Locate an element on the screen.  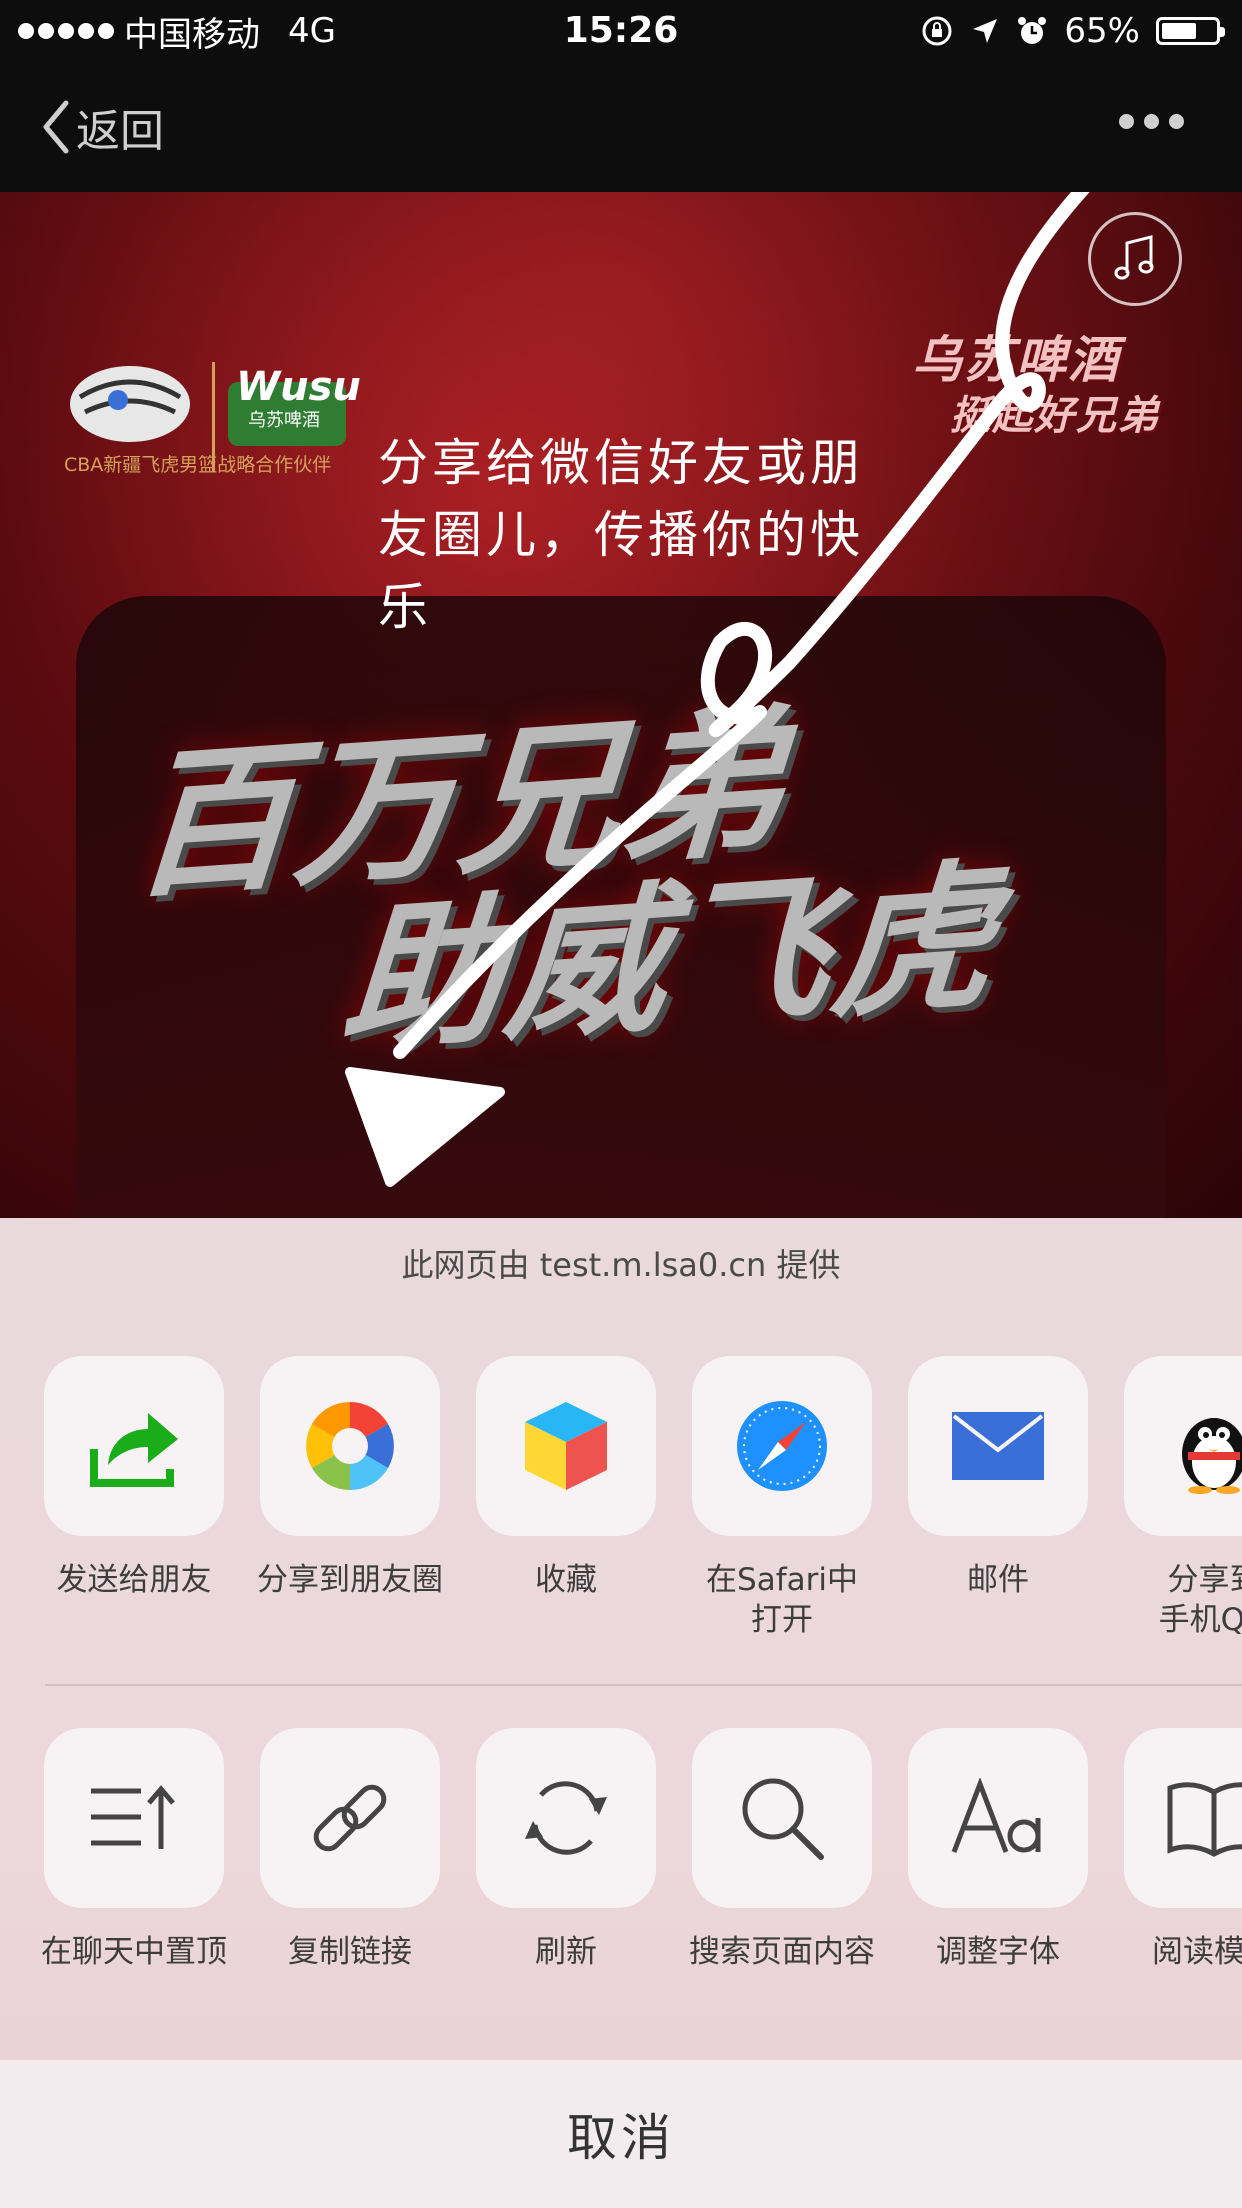
font-size-icon is located at coordinates (996, 1815).